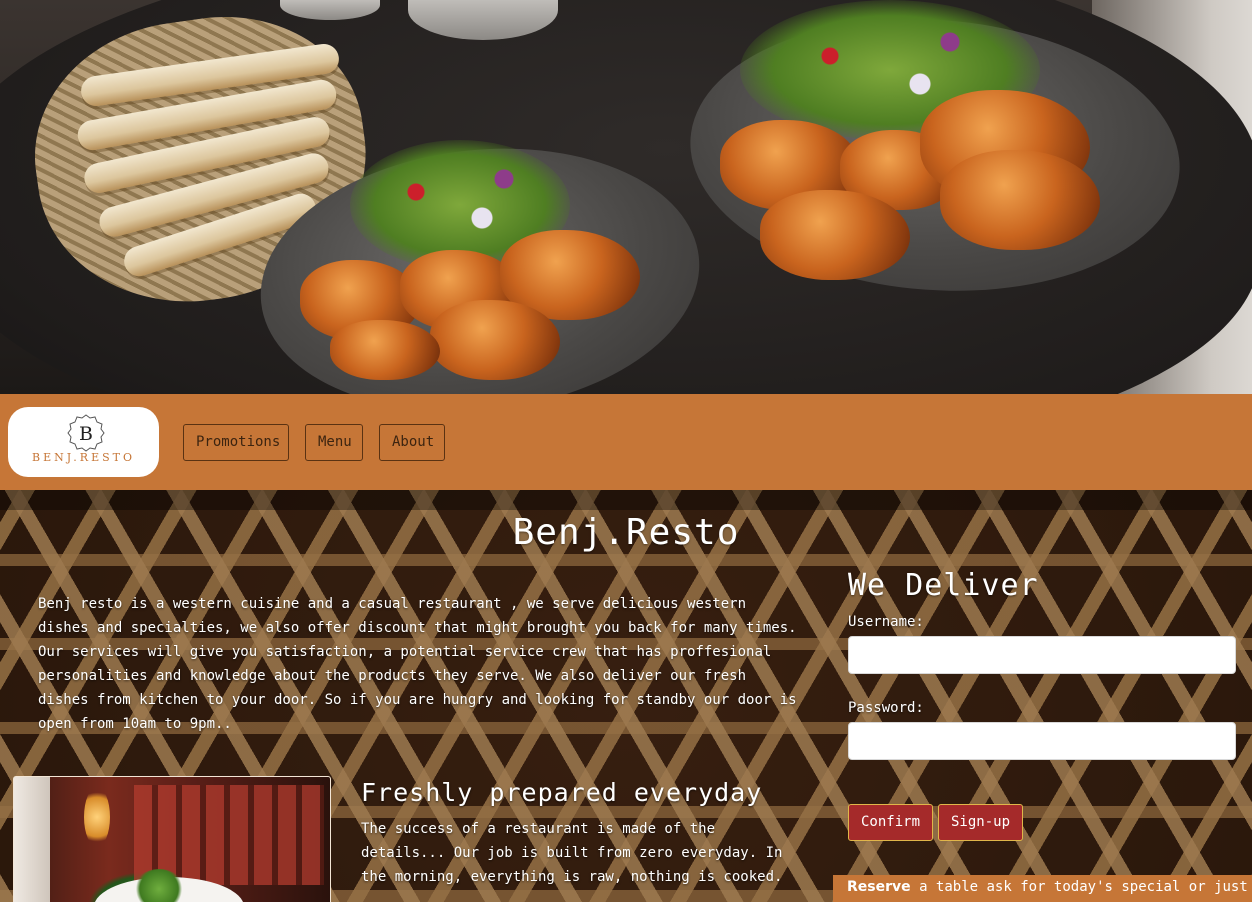  I want to click on reserve-text: a table ask for today's special or just, so click(1079, 887).